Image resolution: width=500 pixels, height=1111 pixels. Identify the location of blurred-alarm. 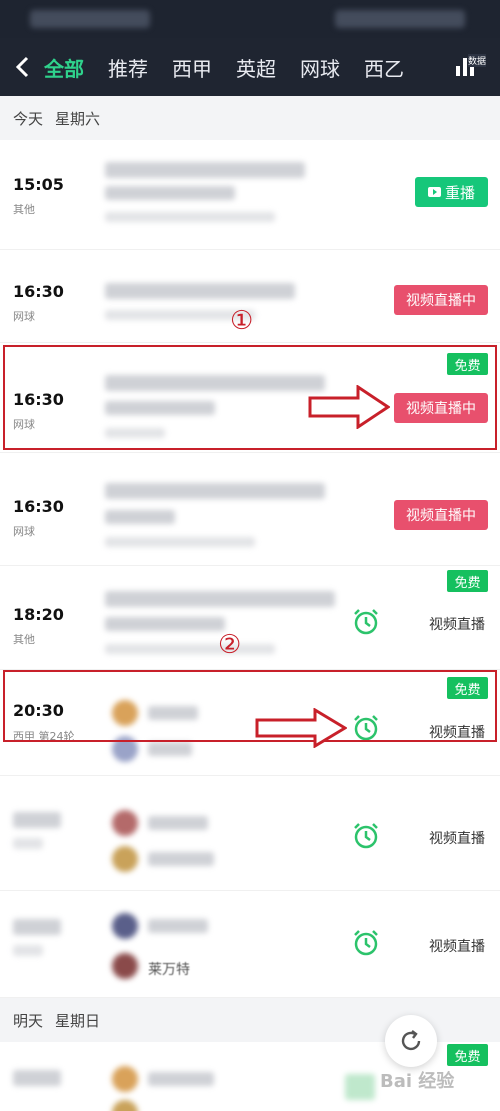
(360, 1087).